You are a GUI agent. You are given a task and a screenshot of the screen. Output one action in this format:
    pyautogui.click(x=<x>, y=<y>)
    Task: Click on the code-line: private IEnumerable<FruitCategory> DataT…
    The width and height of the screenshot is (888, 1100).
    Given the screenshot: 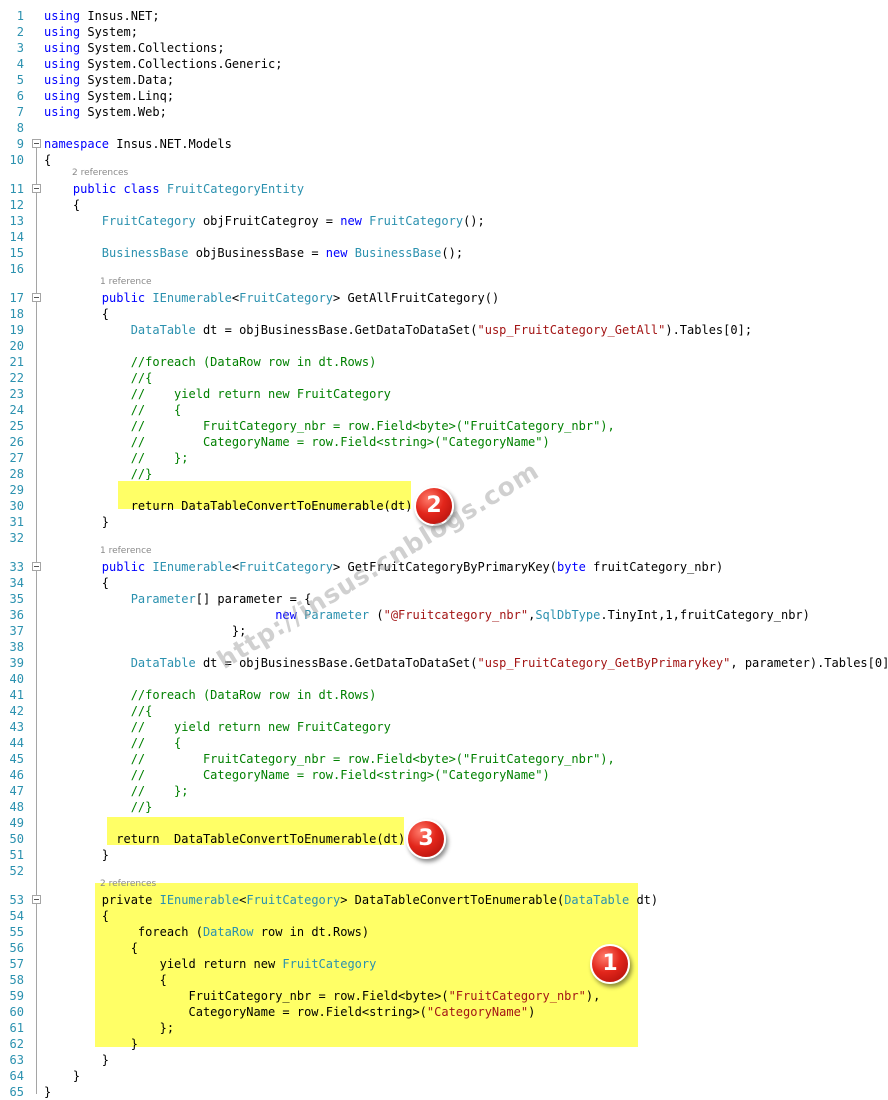 What is the action you would take?
    pyautogui.click(x=351, y=900)
    